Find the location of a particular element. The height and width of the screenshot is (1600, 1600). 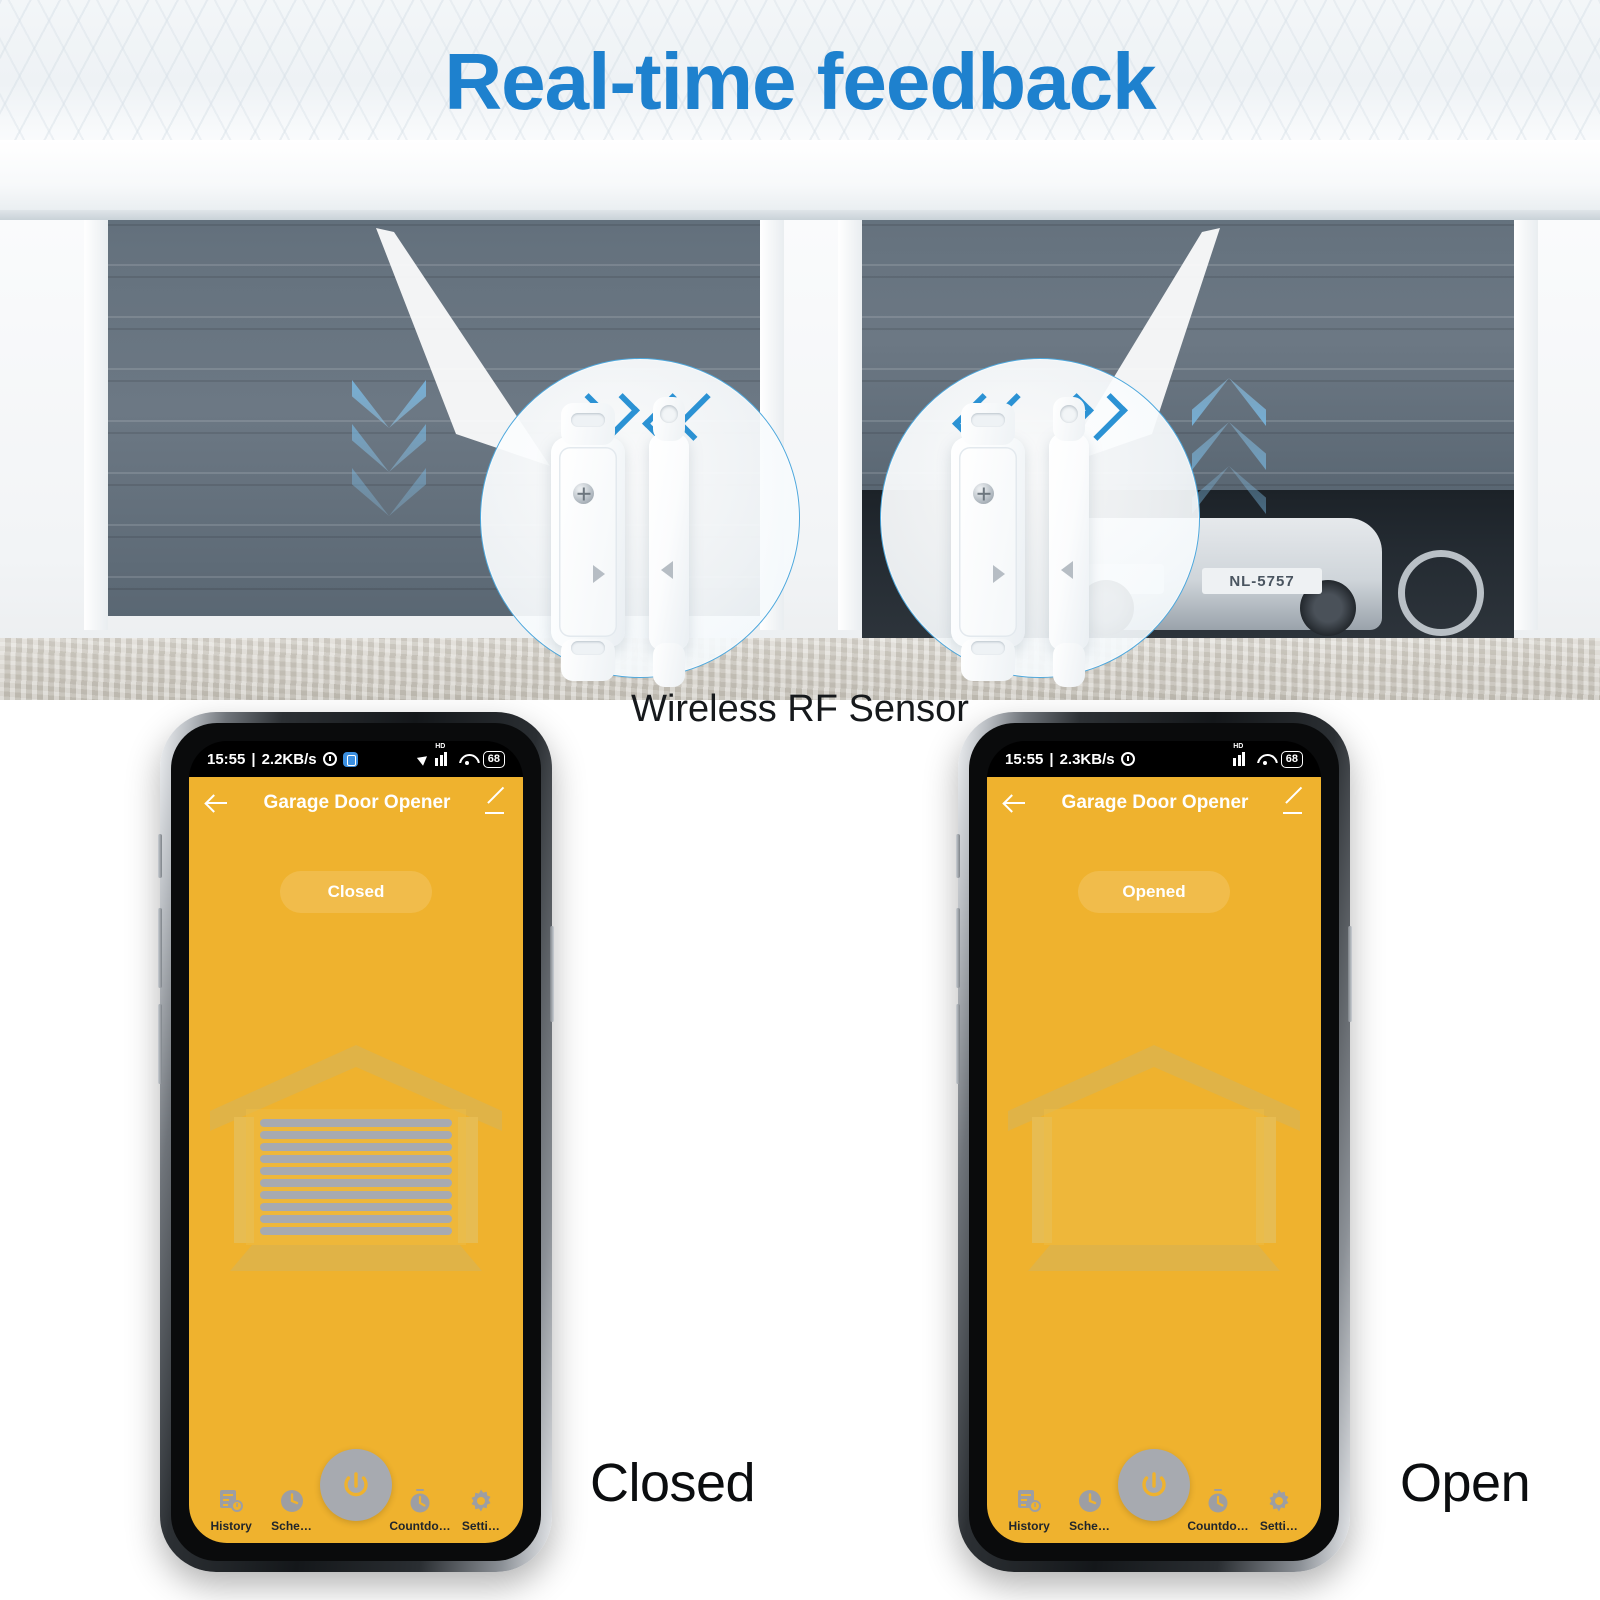

garage-illustration-closed is located at coordinates (356, 1158).